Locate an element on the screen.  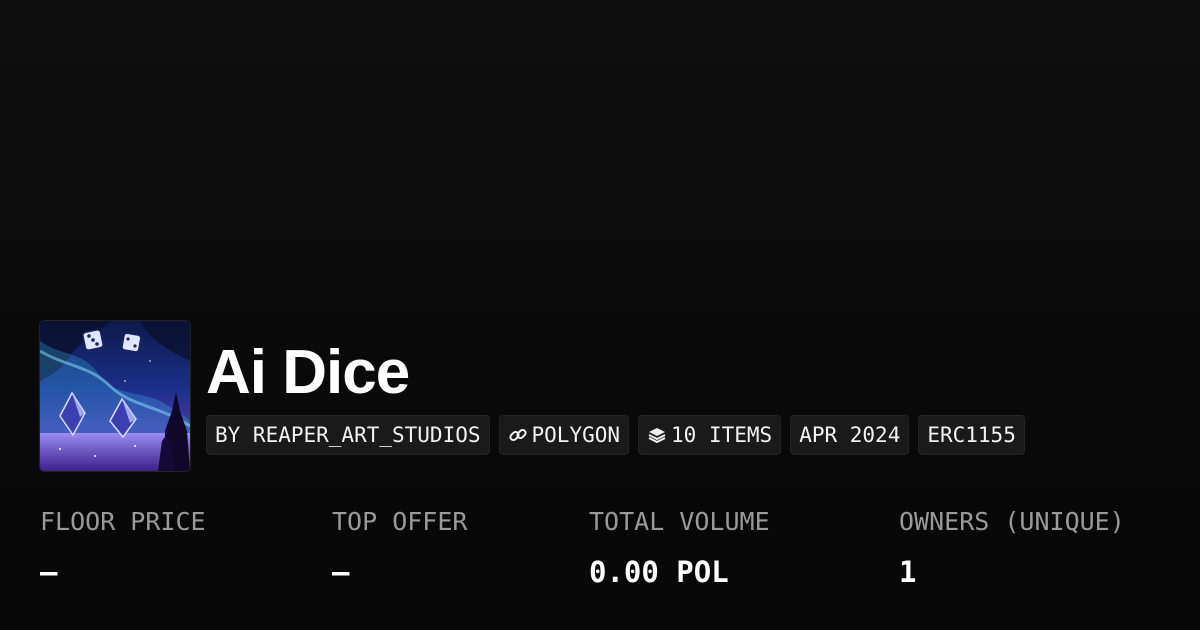
chain-tag: POLYGON is located at coordinates (564, 435).